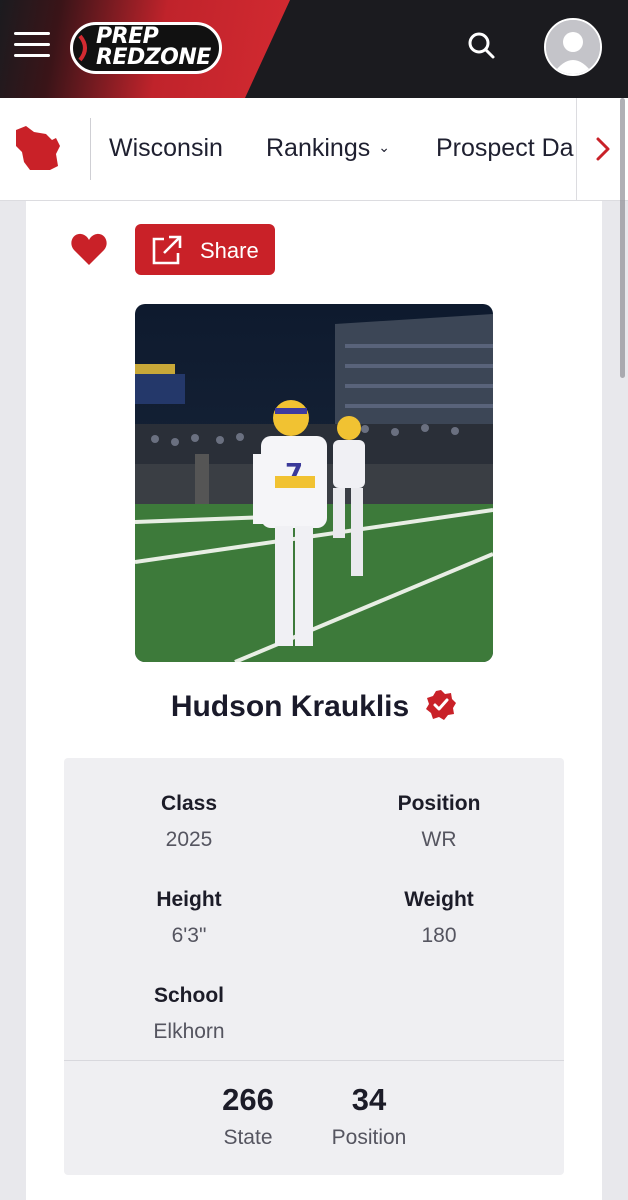 The image size is (628, 1200). I want to click on share-button-label: Share, so click(229, 250).